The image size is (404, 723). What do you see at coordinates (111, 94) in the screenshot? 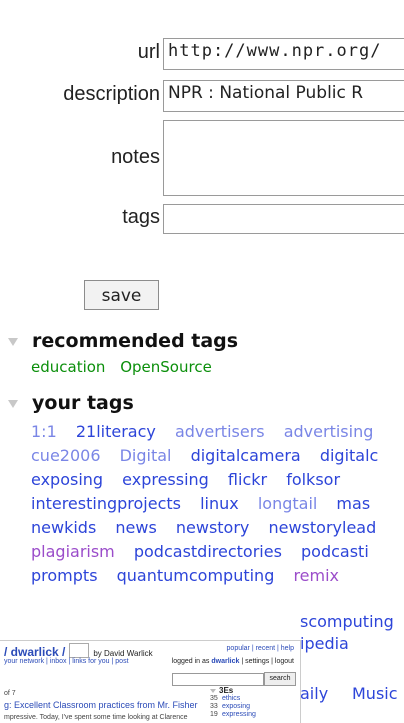
I see `description-label: description` at bounding box center [111, 94].